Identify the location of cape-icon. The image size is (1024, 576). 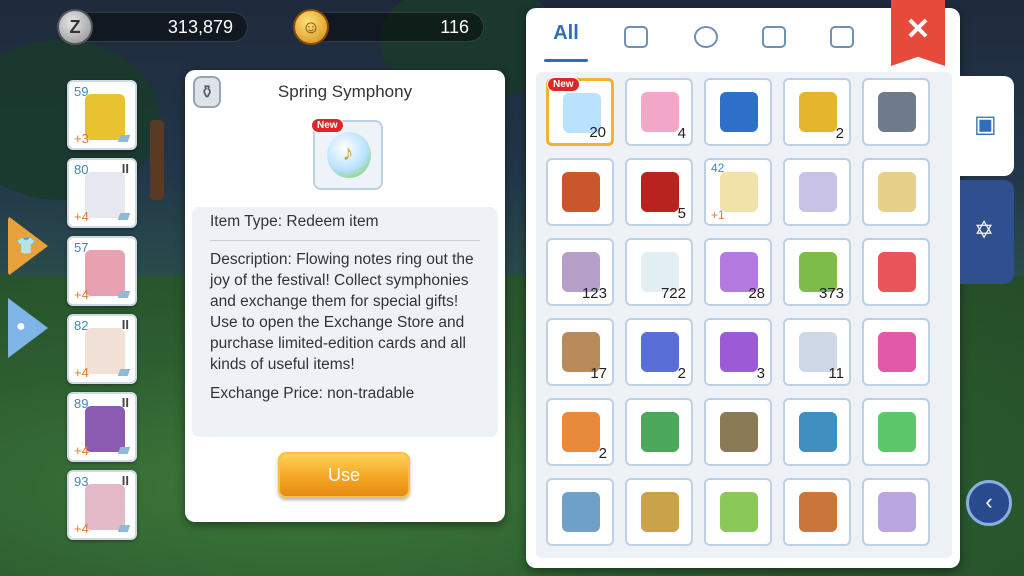
(105, 273).